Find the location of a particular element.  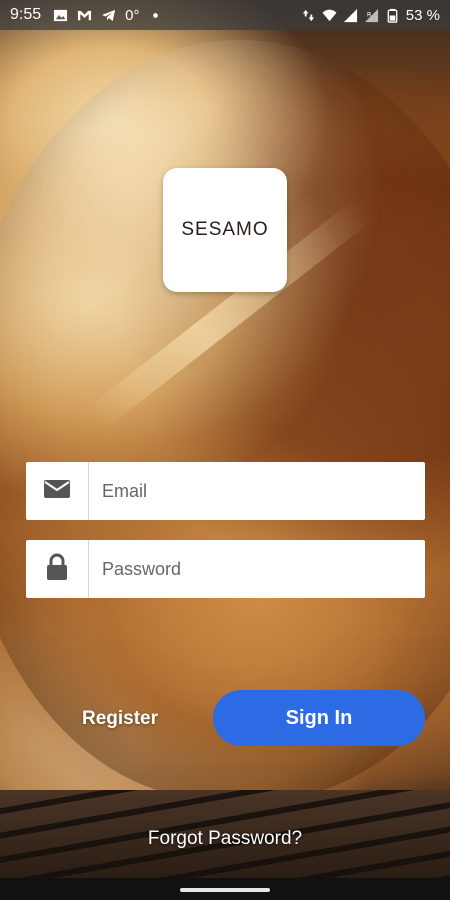

battery-percent: 53 % is located at coordinates (422, 15).